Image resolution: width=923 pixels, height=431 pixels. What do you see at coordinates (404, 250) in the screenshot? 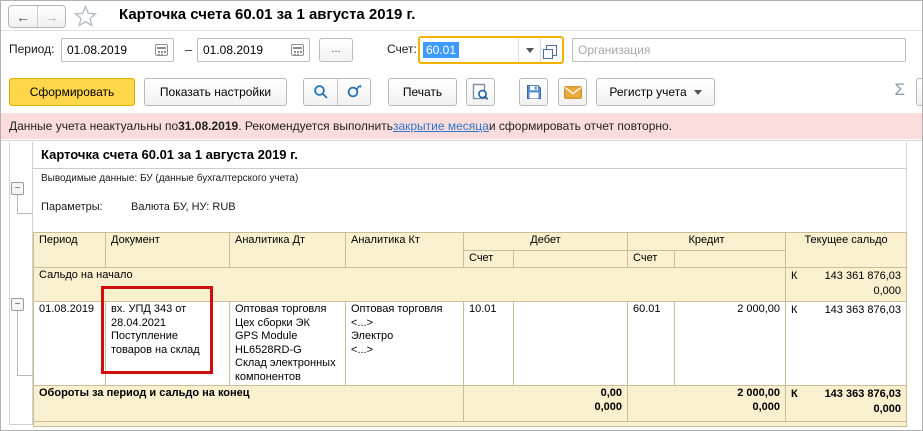
I see `col-header-analytics-kt: Аналитика Кт` at bounding box center [404, 250].